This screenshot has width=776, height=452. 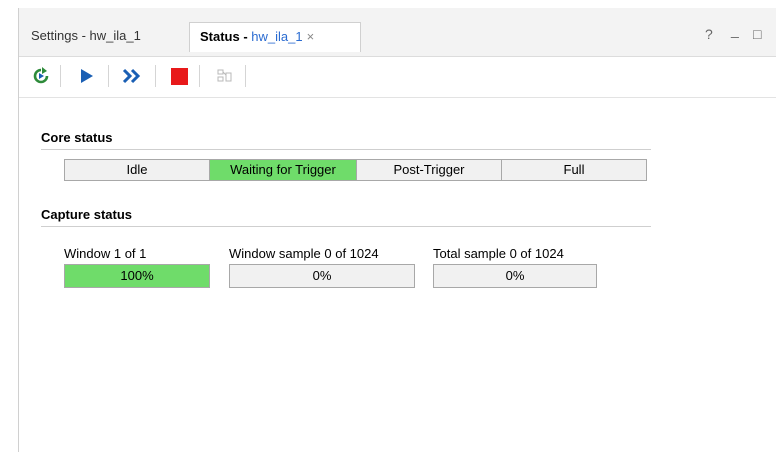 I want to click on total-sample-progress-bar: 0%, so click(x=515, y=276).